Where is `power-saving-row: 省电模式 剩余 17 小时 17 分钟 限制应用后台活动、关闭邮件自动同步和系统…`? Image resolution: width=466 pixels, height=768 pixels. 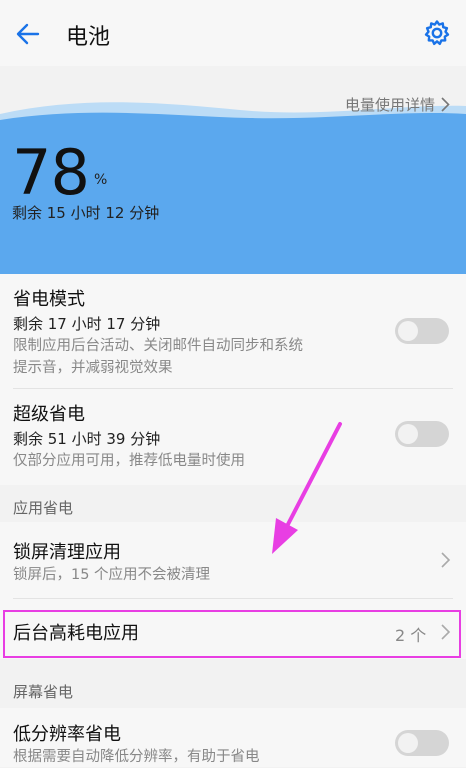
power-saving-row: 省电模式 剩余 17 小时 17 分钟 限制应用后台活动、关闭邮件自动同步和系统… is located at coordinates (233, 331).